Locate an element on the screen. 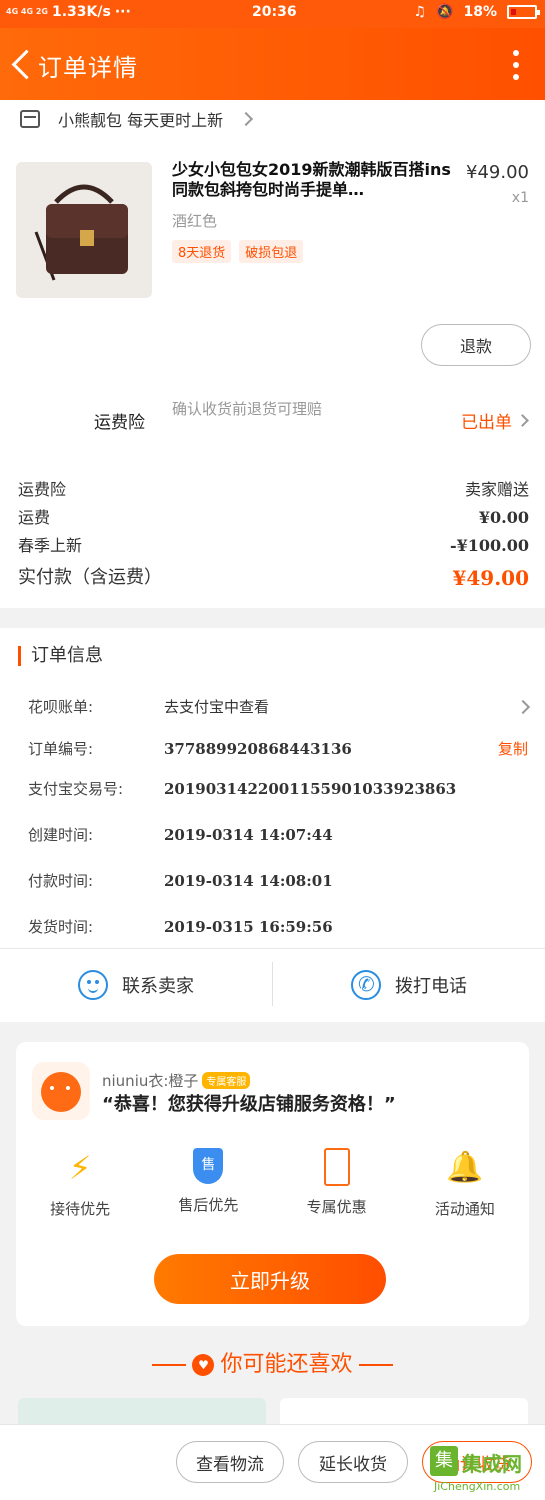  battery-icon is located at coordinates (523, 12).